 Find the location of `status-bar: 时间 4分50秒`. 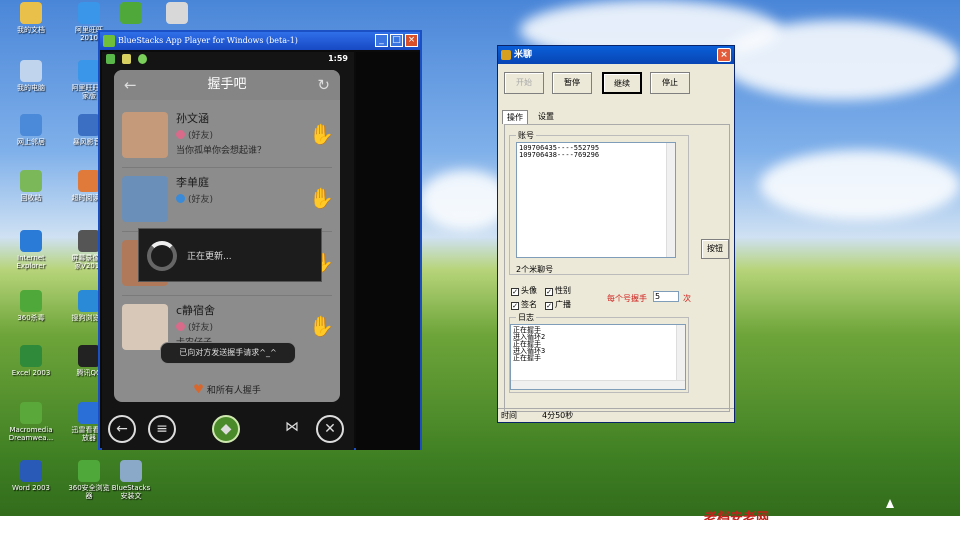

status-bar: 时间 4分50秒 is located at coordinates (616, 415).